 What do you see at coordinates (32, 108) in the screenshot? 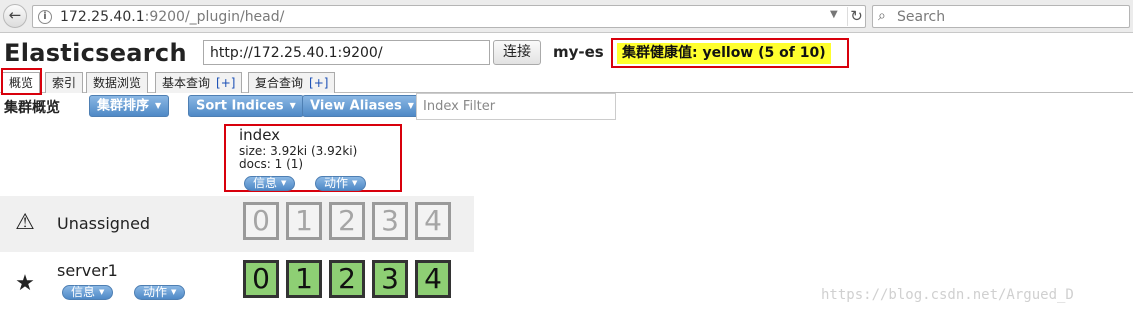
I see `section-title: 集群概览` at bounding box center [32, 108].